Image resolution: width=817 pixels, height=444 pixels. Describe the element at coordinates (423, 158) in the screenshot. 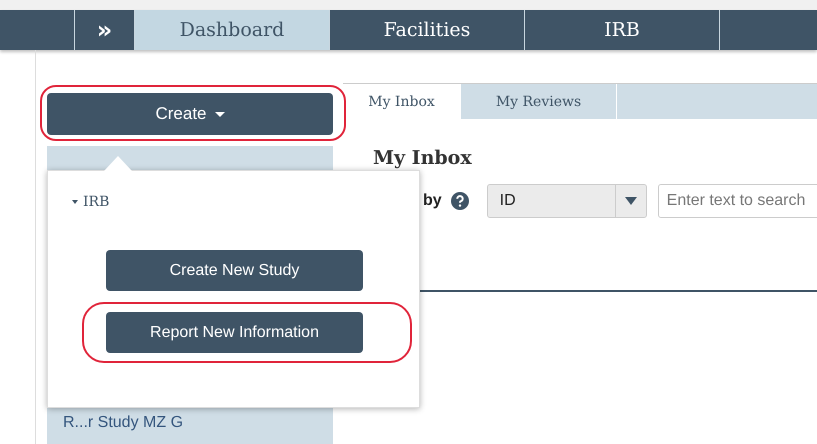

I see `inbox-heading: My Inbox` at that location.